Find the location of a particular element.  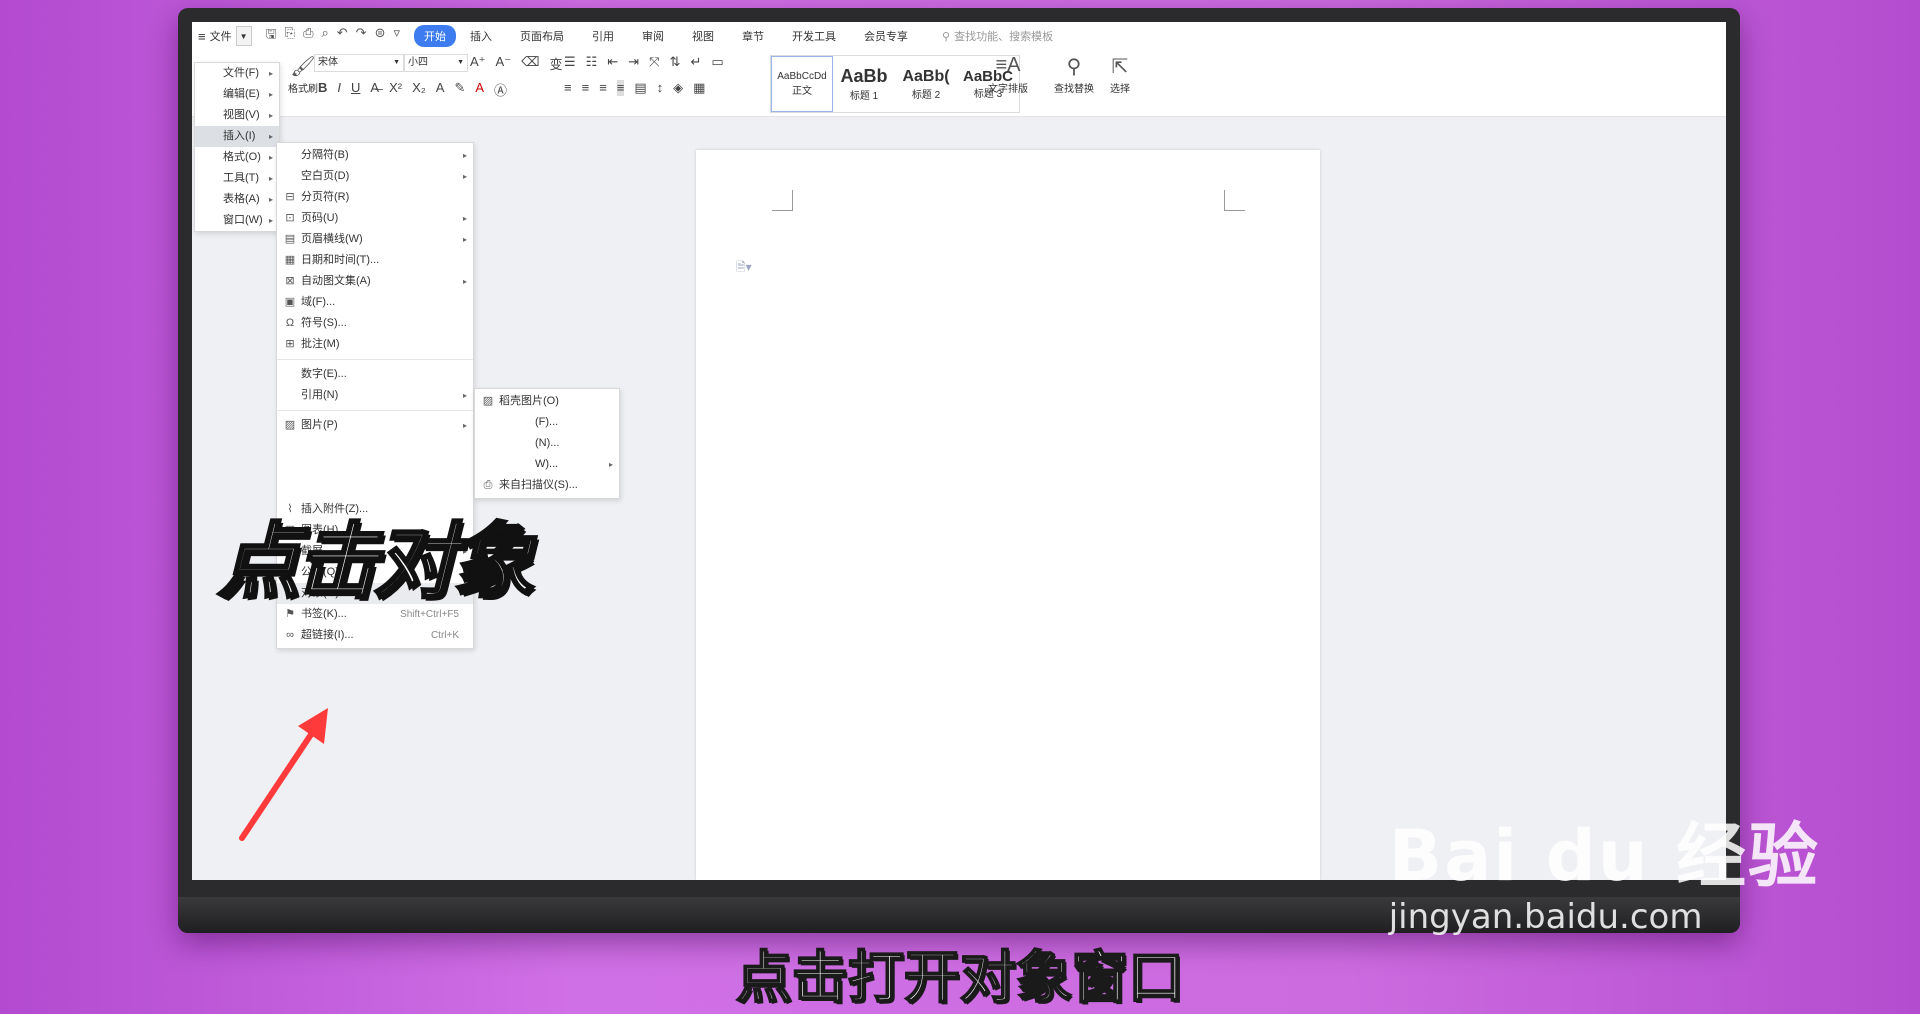

superscript-icon: X² is located at coordinates (395, 89).